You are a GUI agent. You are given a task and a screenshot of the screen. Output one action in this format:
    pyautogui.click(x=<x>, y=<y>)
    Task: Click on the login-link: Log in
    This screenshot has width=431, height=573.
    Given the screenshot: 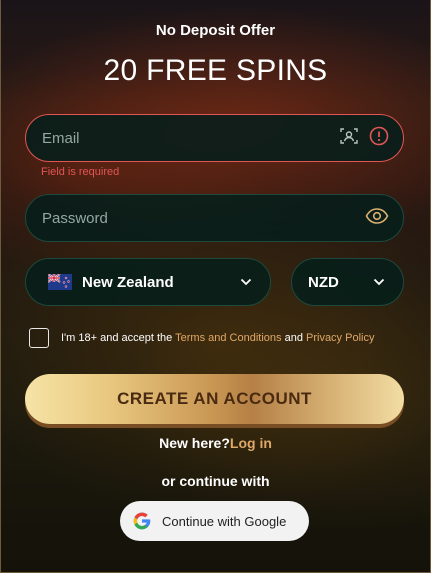 What is the action you would take?
    pyautogui.click(x=251, y=443)
    